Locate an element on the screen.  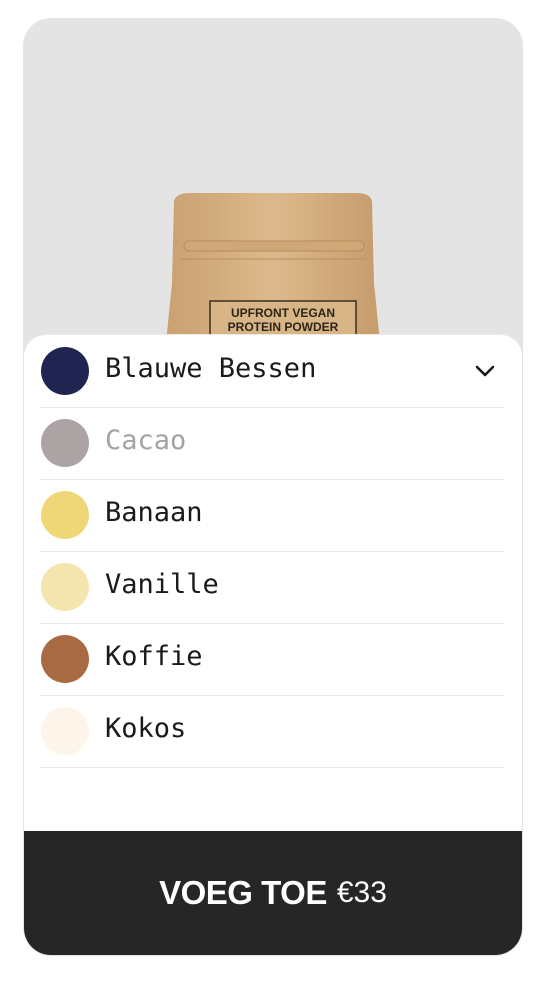
flavor-label: Blauwe Bessen is located at coordinates (211, 368).